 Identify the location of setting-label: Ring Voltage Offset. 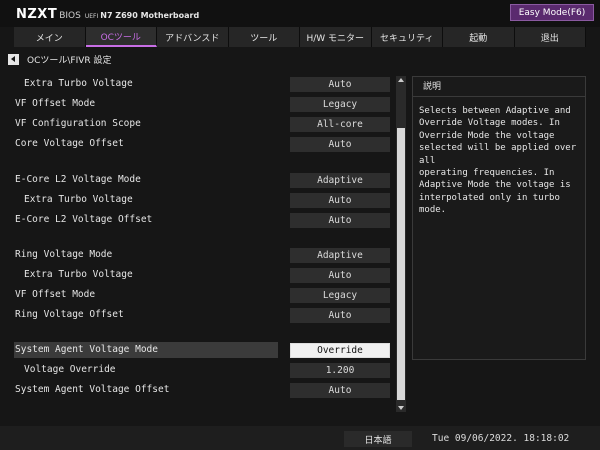
(69, 314).